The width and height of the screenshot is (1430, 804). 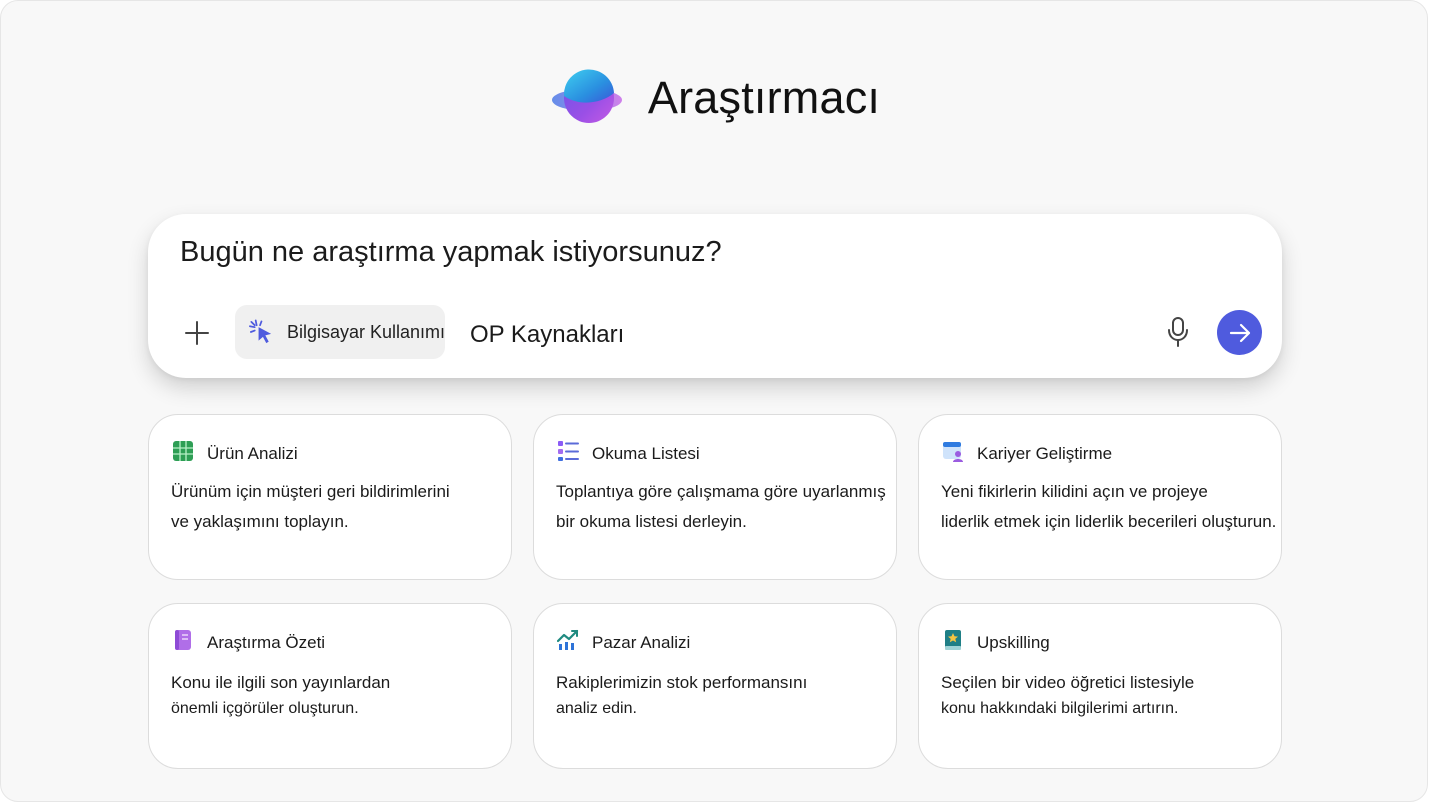 What do you see at coordinates (310, 491) in the screenshot?
I see `card-description: Ürünüm için müşteri geri bildirimlerini` at bounding box center [310, 491].